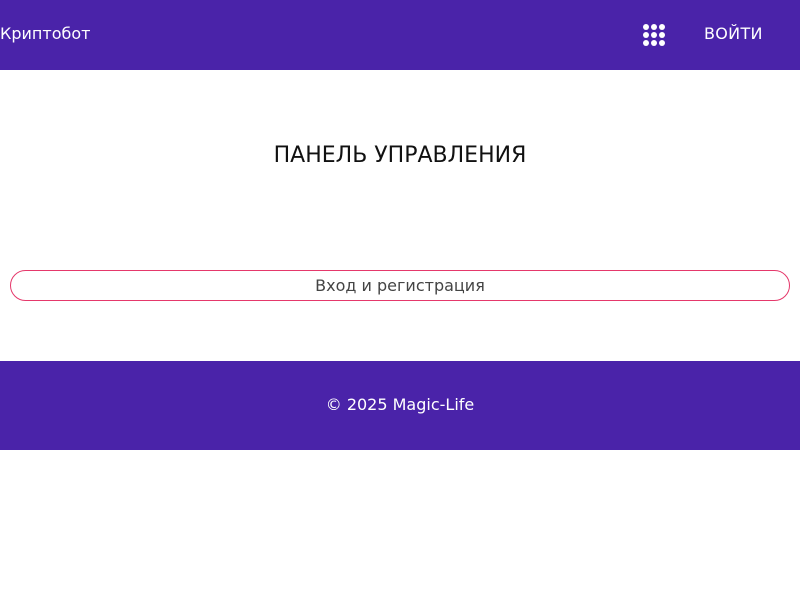  Describe the element at coordinates (45, 34) in the screenshot. I see `brand-link: Криптобот` at that location.